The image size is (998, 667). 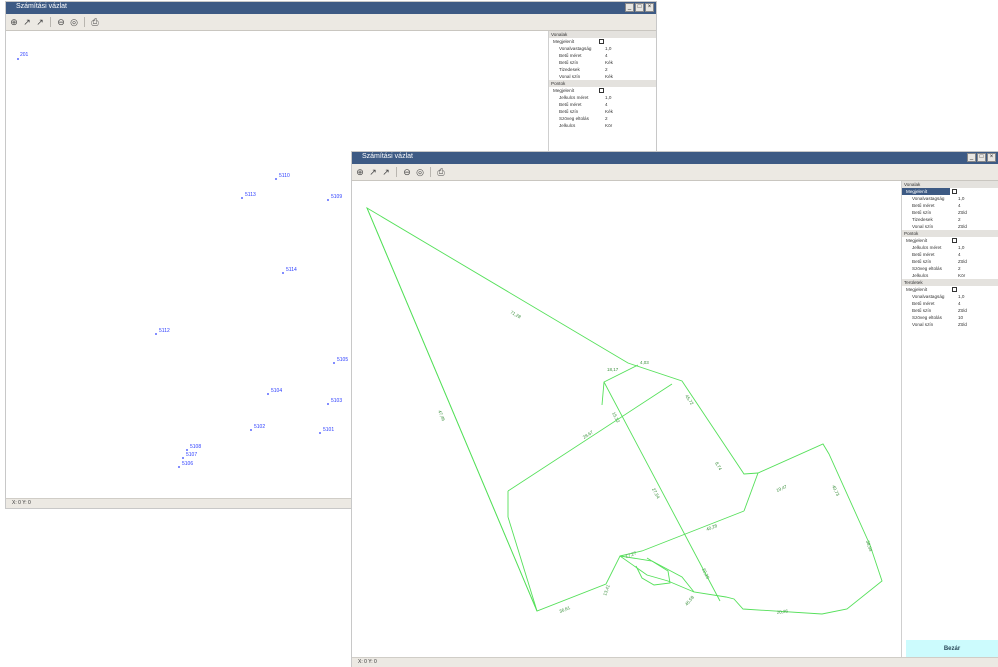 What do you see at coordinates (950, 317) in the screenshot?
I see `panel-property-row: Szöveg eltolás 10` at bounding box center [950, 317].